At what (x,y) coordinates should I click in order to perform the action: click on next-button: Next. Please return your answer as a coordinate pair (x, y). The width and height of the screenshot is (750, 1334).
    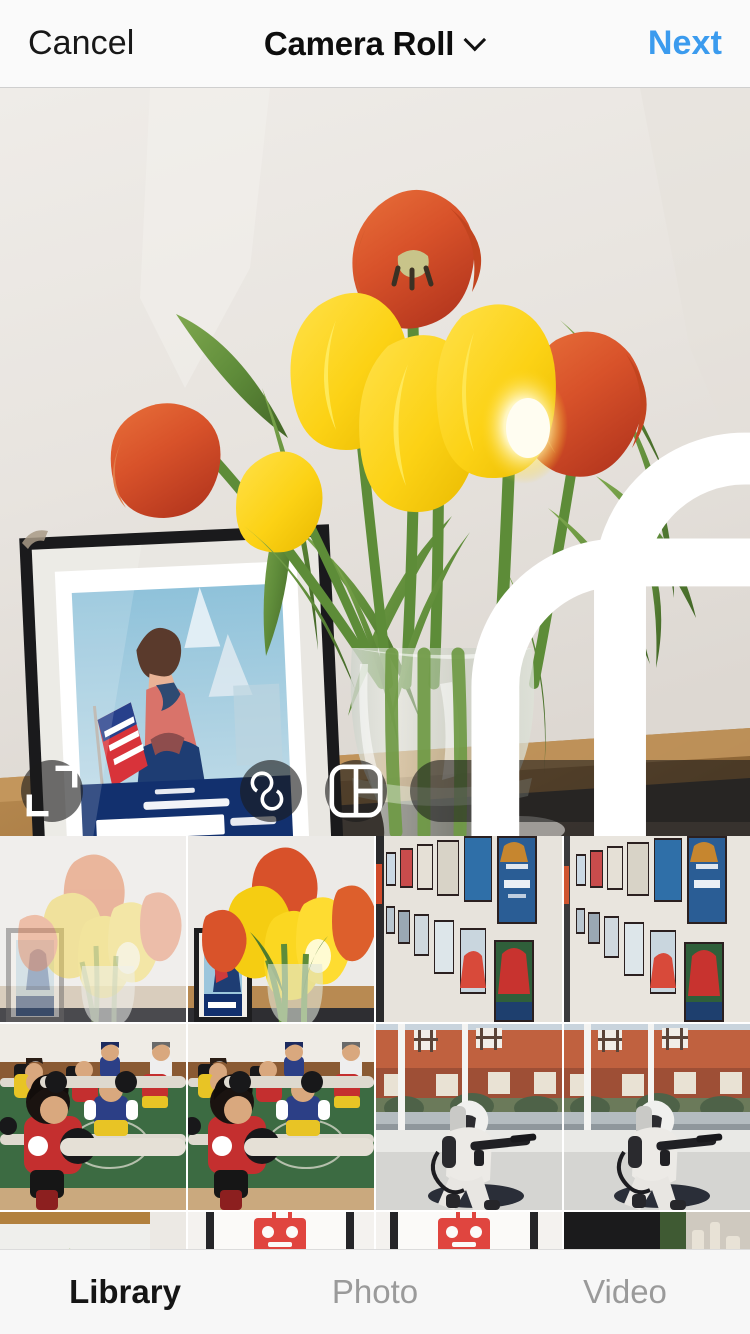
    Looking at the image, I should click on (685, 43).